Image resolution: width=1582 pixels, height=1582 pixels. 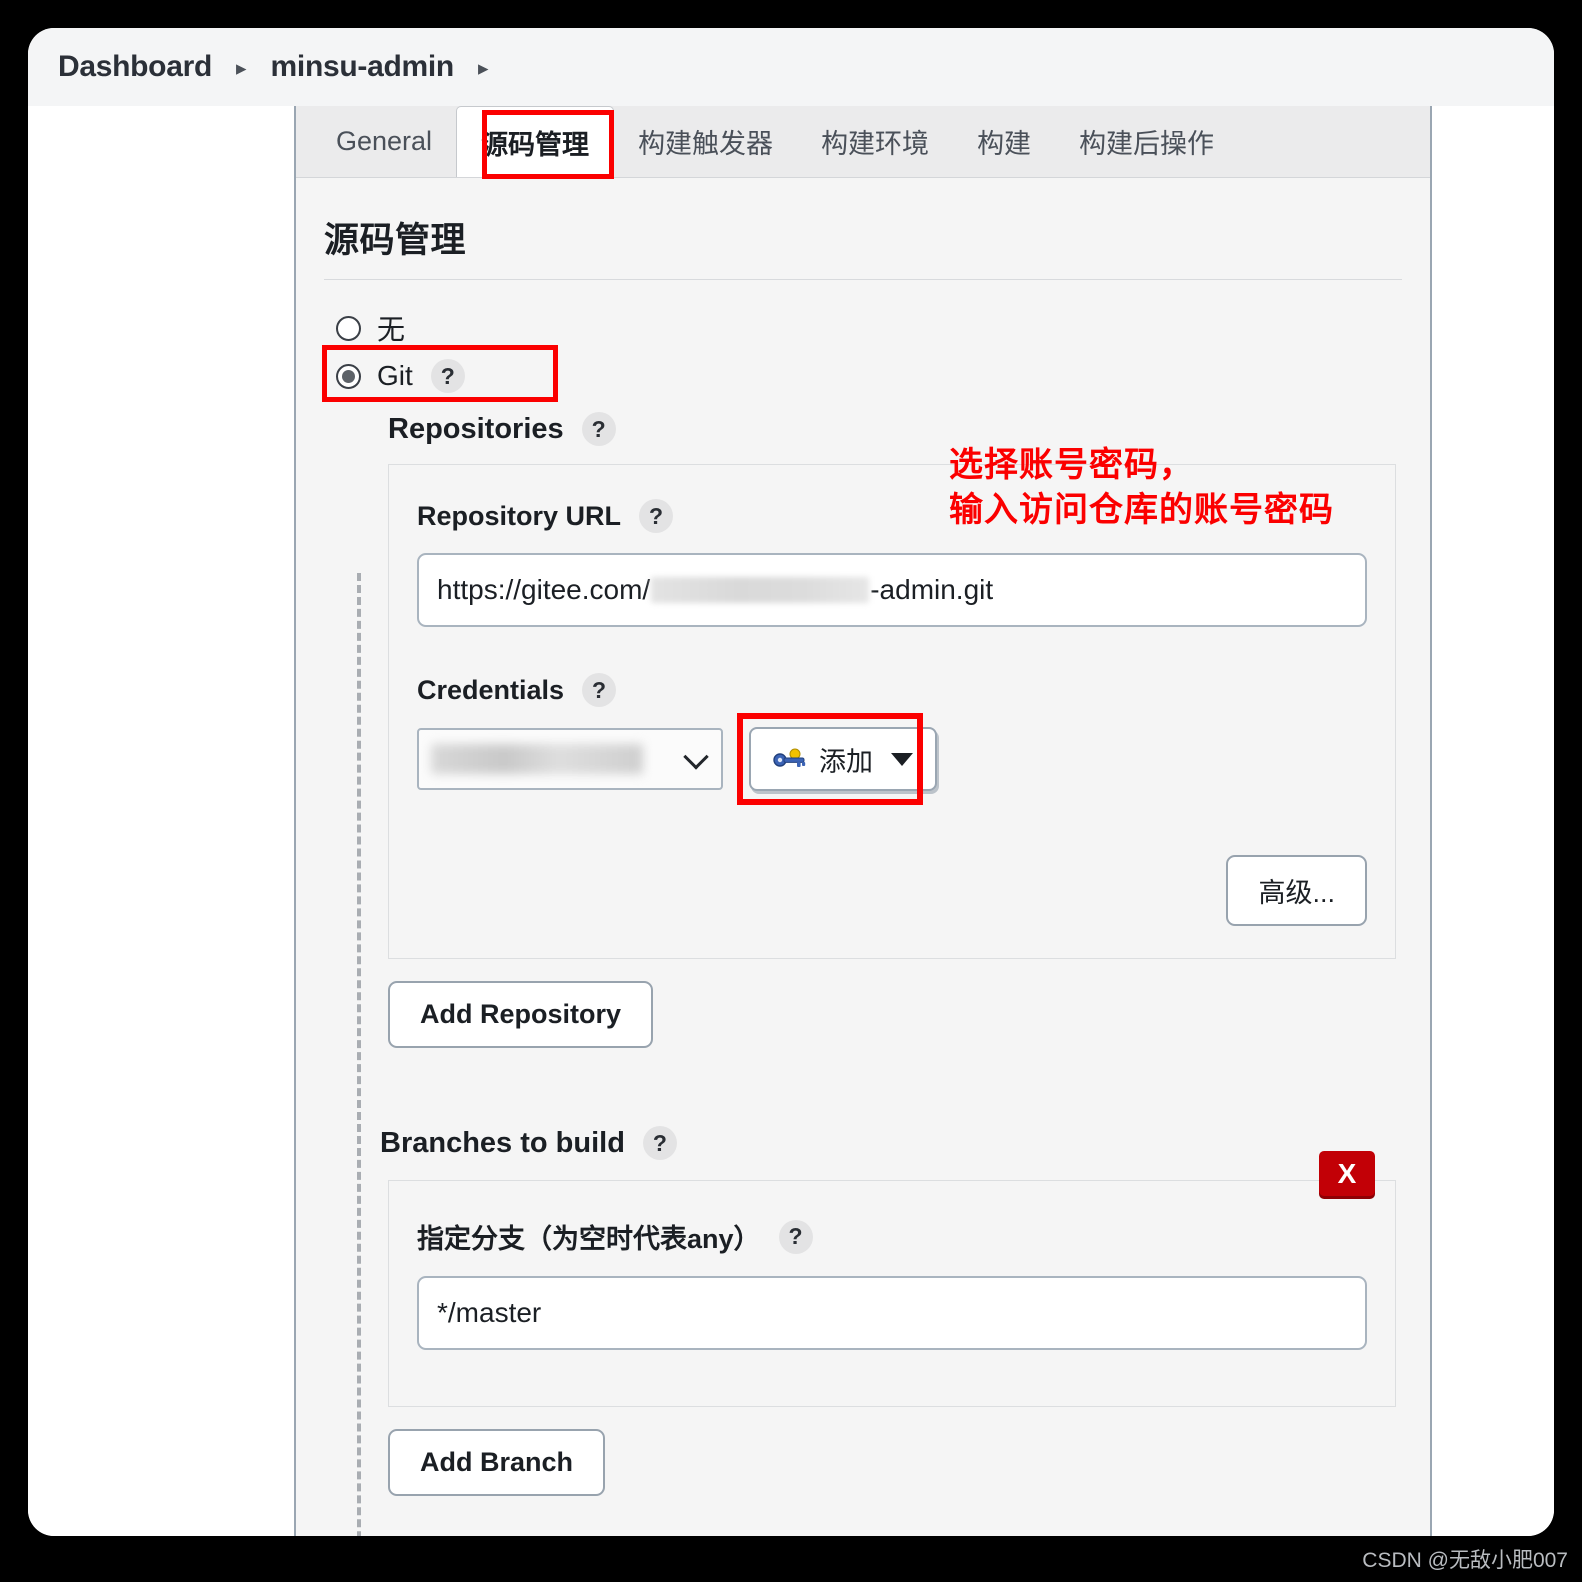 I want to click on right-blank-pane, so click(x=1493, y=821).